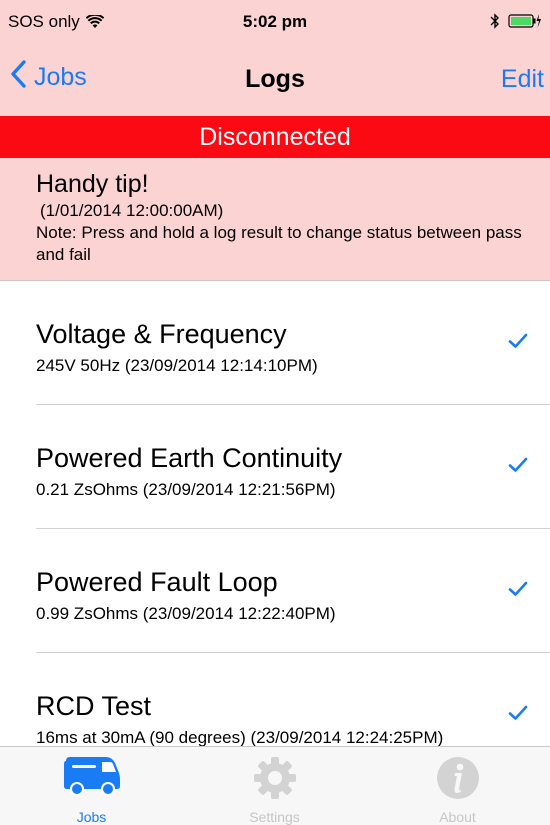 Image resolution: width=550 pixels, height=825 pixels. I want to click on status-time: 5:02 pm, so click(275, 21).